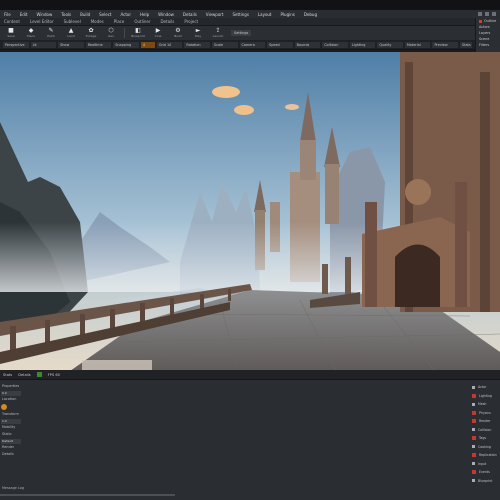 The image size is (500, 500). I want to click on status-fps: FPS 60, so click(53, 374).